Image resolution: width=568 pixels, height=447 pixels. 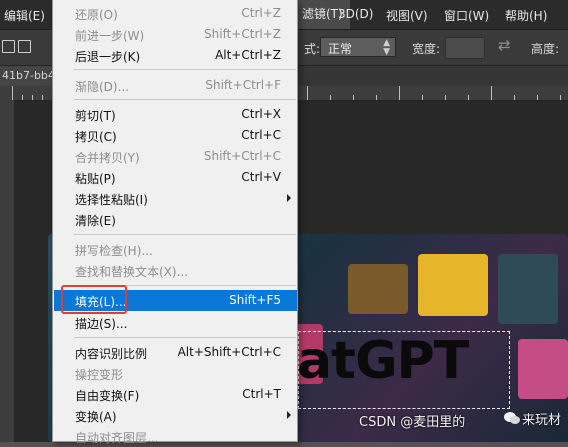 What do you see at coordinates (95, 221) in the screenshot?
I see `menu-item-label: 清除(E)` at bounding box center [95, 221].